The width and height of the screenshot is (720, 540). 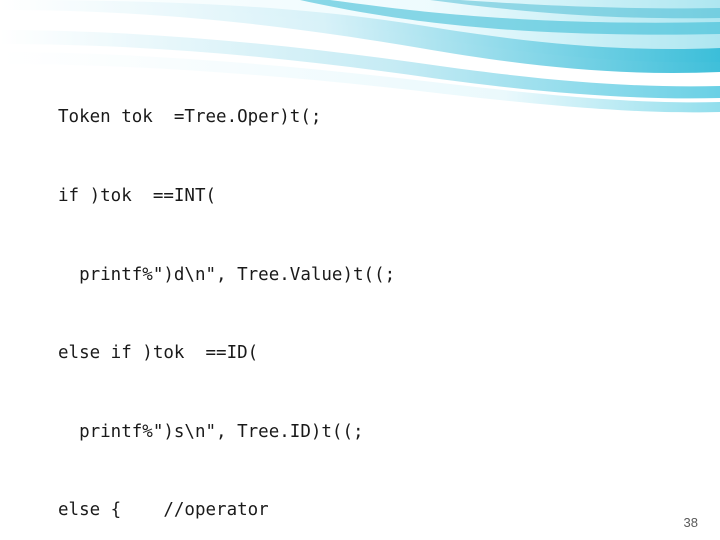 What do you see at coordinates (137, 196) in the screenshot?
I see `code-line: if )tok ==INT(` at bounding box center [137, 196].